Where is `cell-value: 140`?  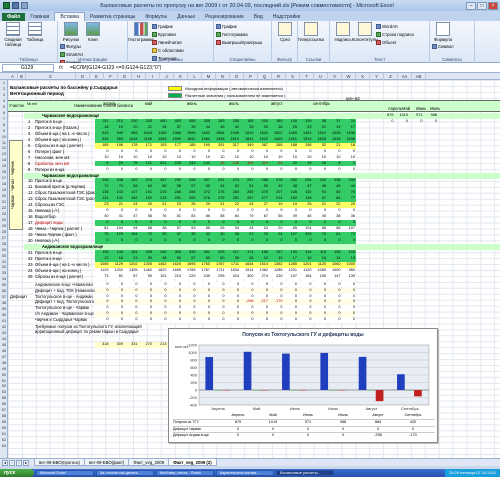 cell-value: 140 is located at coordinates (291, 122).